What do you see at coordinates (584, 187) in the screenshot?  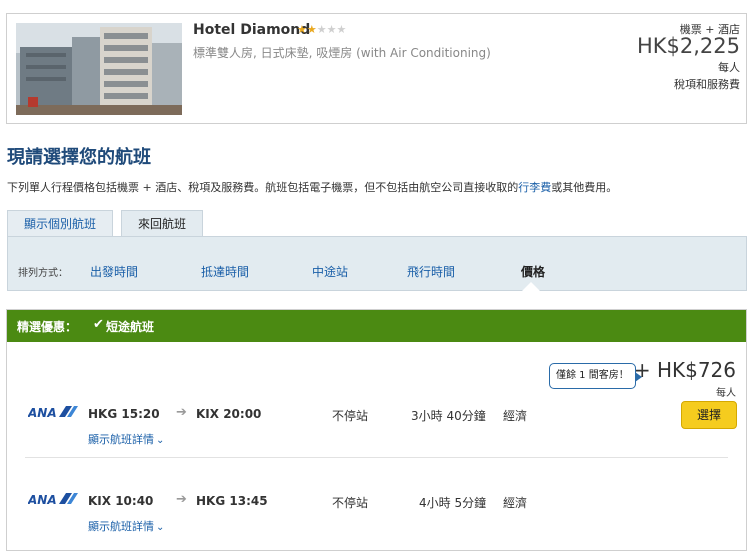 I see `price-info-suffix: 或其他費用。` at bounding box center [584, 187].